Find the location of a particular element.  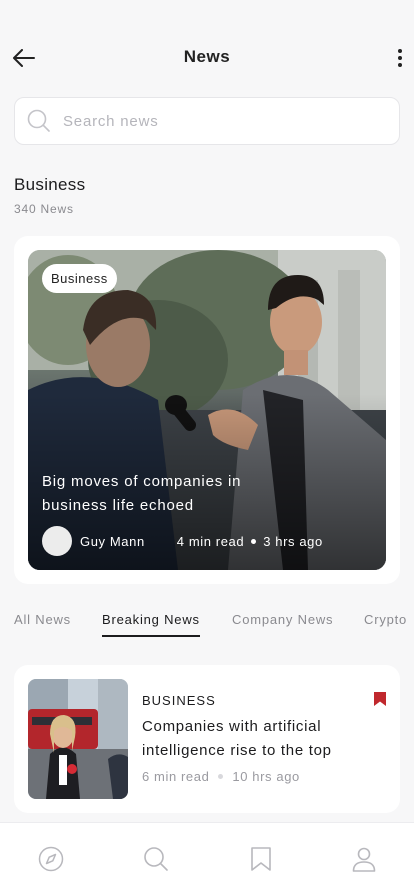

time-ago: 10 hrs ago is located at coordinates (266, 776).